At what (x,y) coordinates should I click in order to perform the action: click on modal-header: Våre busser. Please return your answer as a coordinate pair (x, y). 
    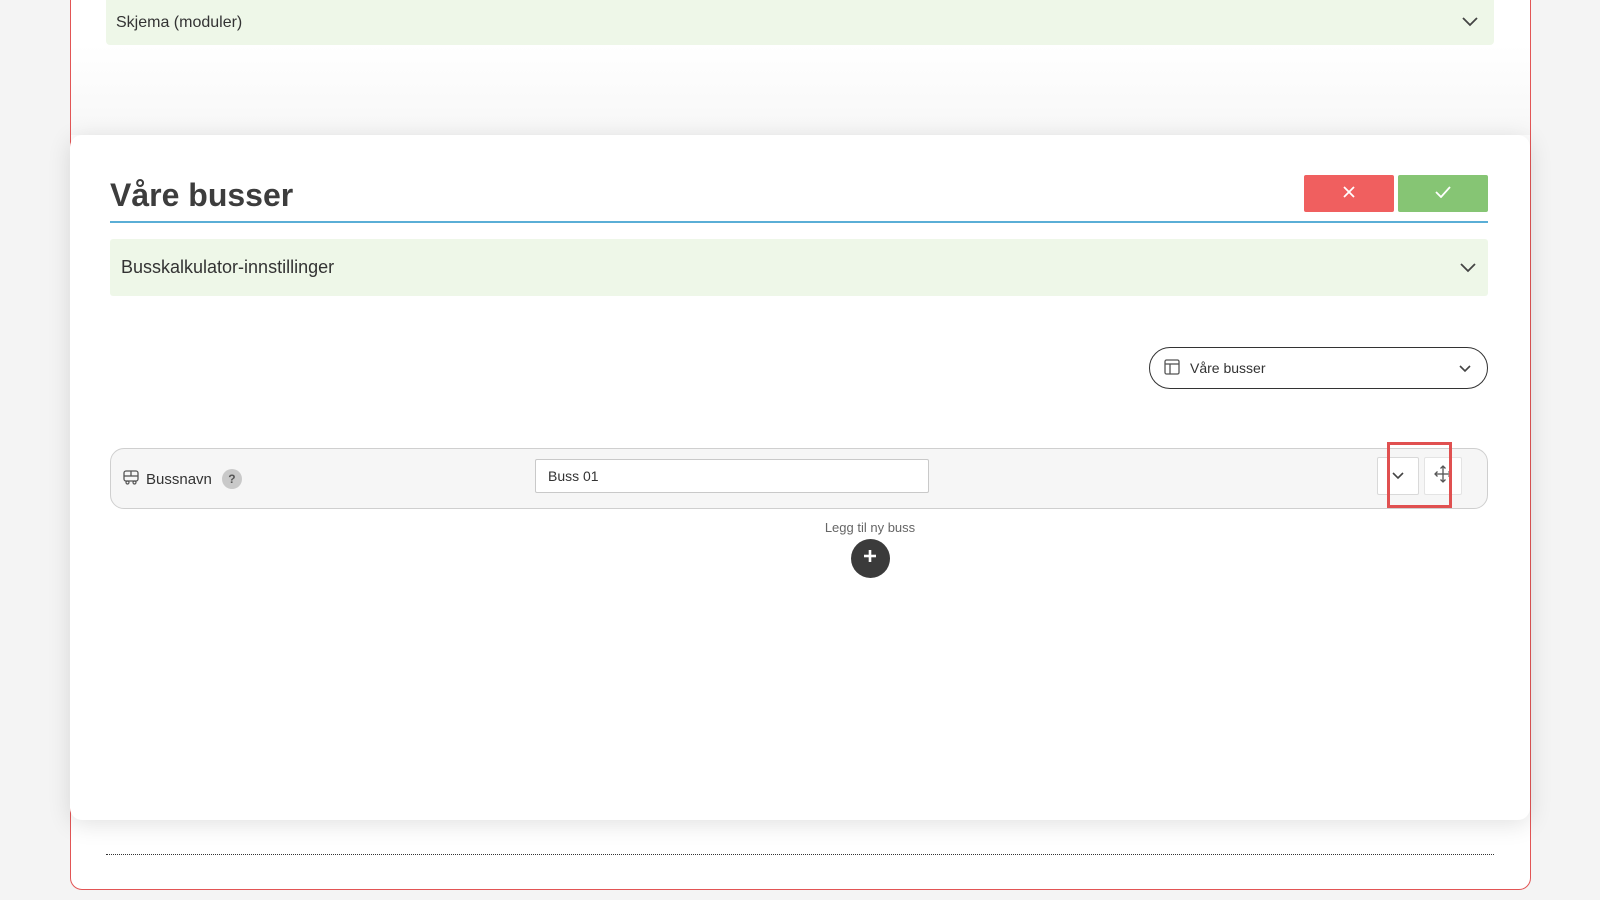
    Looking at the image, I should click on (799, 199).